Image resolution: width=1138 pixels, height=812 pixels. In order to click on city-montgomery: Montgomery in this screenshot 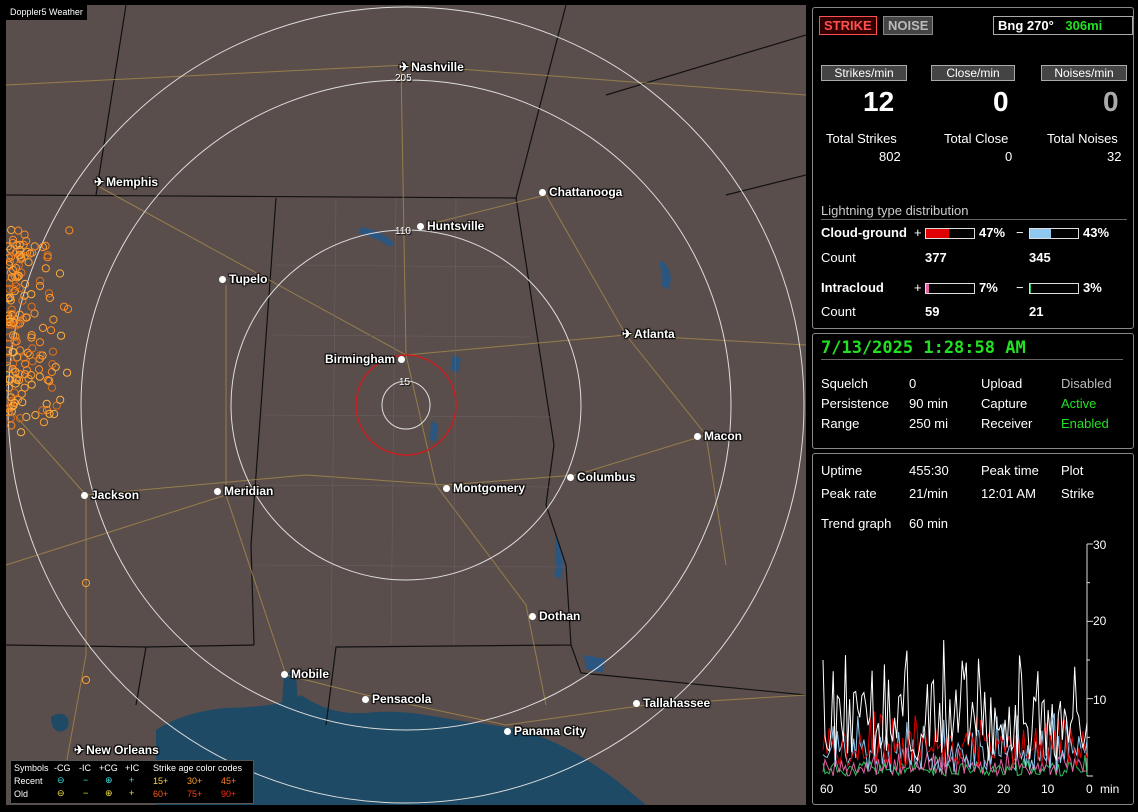, I will do `click(484, 488)`.